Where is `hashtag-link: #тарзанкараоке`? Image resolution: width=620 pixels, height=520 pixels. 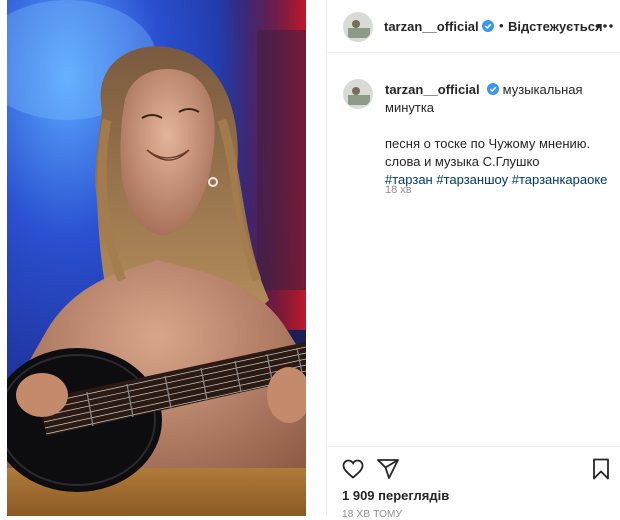
hashtag-link: #тарзанкараоке is located at coordinates (560, 179).